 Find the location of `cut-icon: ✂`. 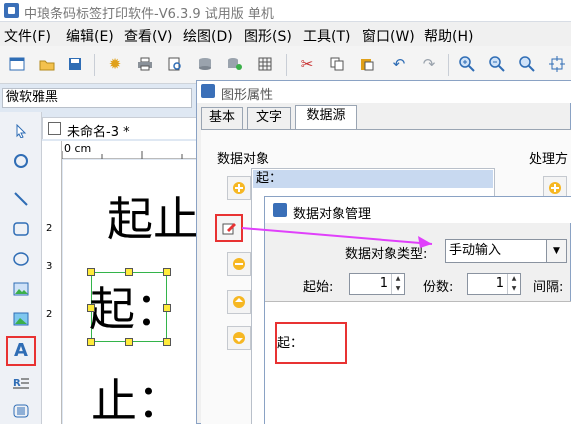

cut-icon: ✂ is located at coordinates (307, 64).